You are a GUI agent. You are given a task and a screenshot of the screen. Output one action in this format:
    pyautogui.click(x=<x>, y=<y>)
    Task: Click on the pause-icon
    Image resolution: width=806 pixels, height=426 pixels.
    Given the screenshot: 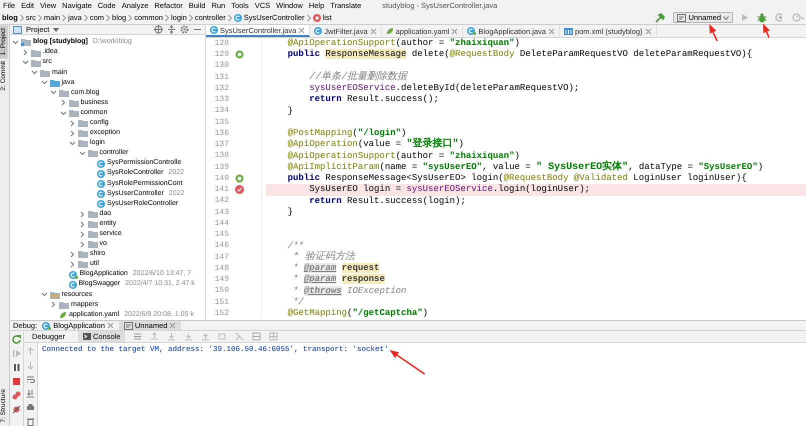 What is the action you would take?
    pyautogui.click(x=16, y=367)
    